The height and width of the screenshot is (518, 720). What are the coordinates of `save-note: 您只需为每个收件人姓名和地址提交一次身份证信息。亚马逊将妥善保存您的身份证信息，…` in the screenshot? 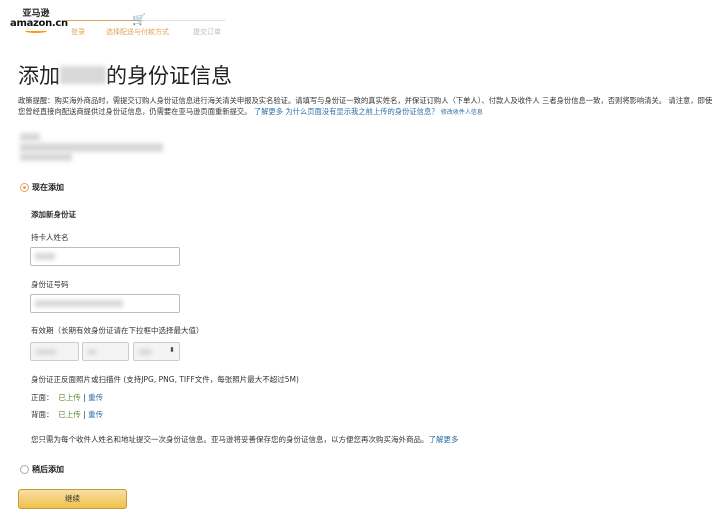 It's located at (245, 439).